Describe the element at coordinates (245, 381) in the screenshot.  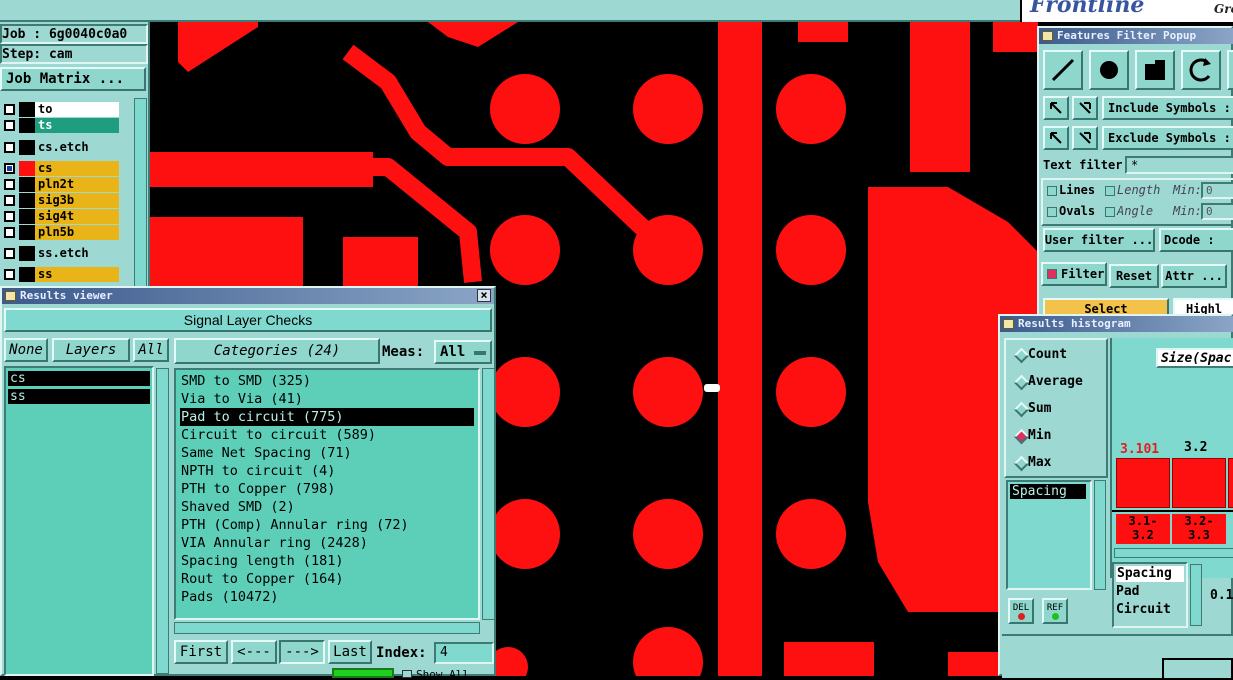
I see `category-item: SMD to SMD (325)` at that location.